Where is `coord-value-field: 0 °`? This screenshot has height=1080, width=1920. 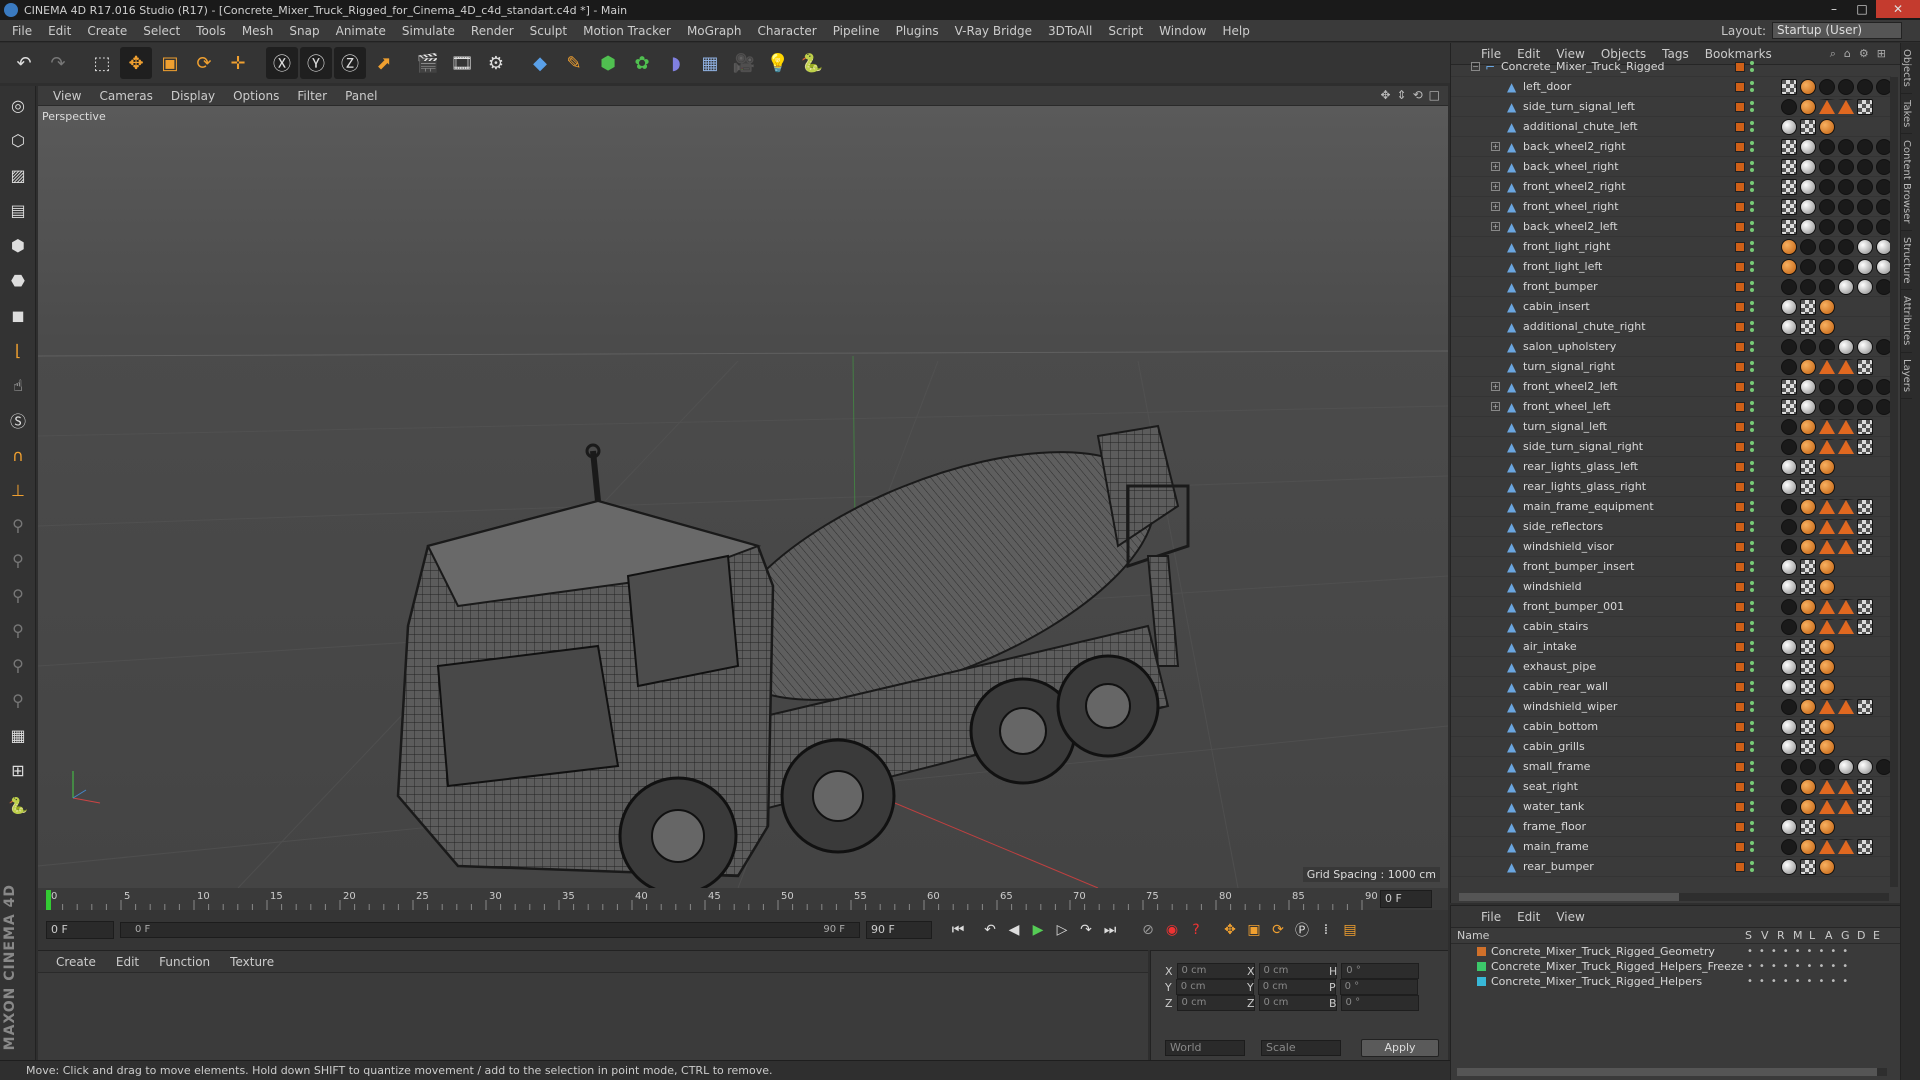
coord-value-field: 0 ° is located at coordinates (1380, 971).